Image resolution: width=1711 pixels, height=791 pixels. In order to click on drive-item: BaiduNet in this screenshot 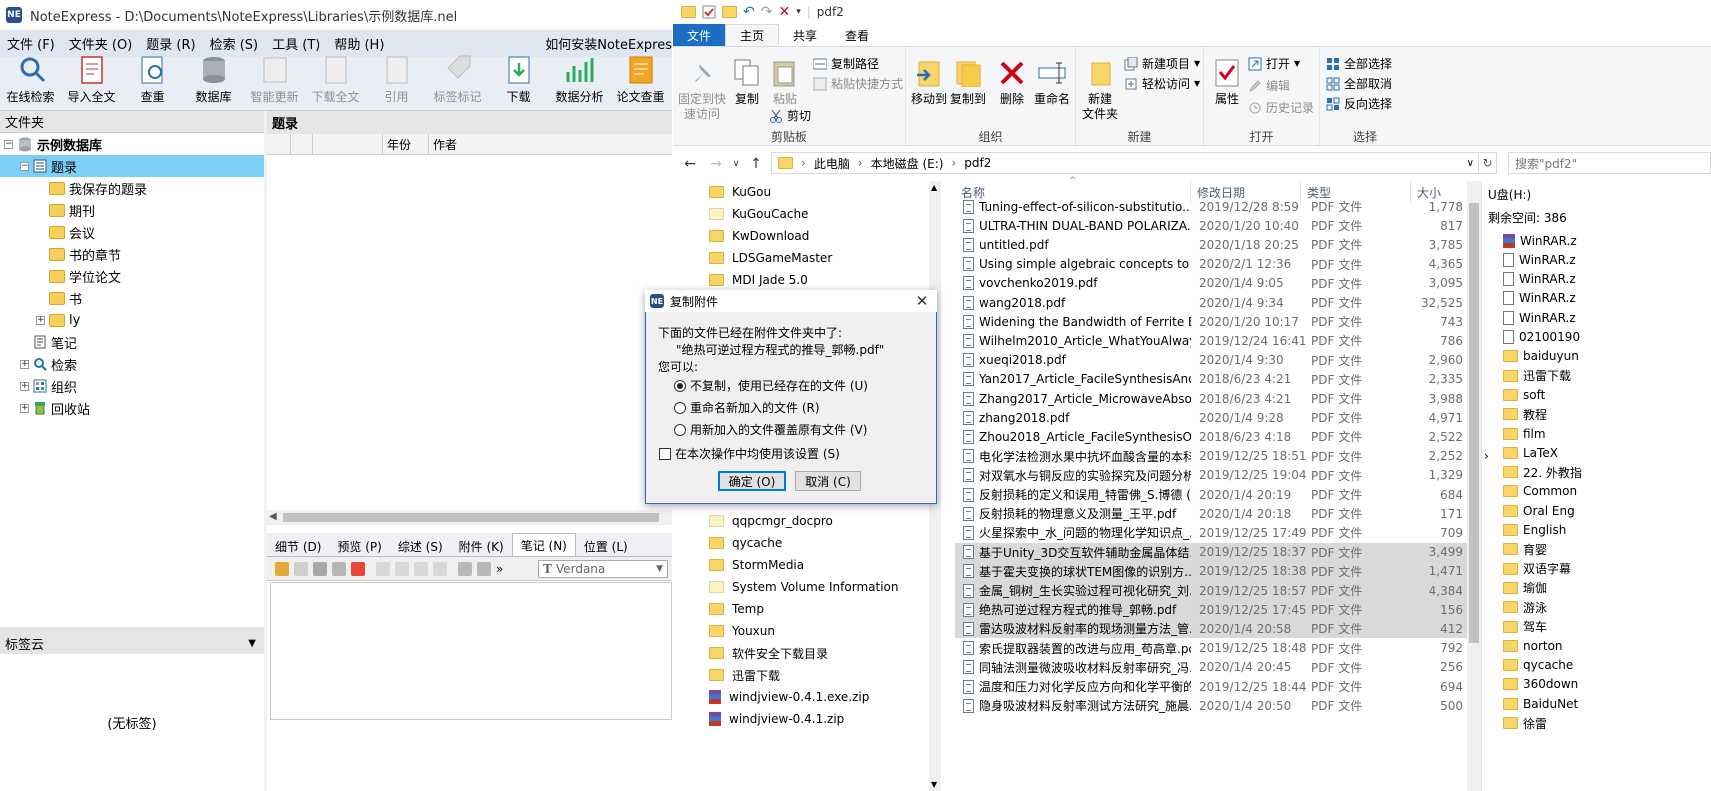, I will do `click(1540, 703)`.